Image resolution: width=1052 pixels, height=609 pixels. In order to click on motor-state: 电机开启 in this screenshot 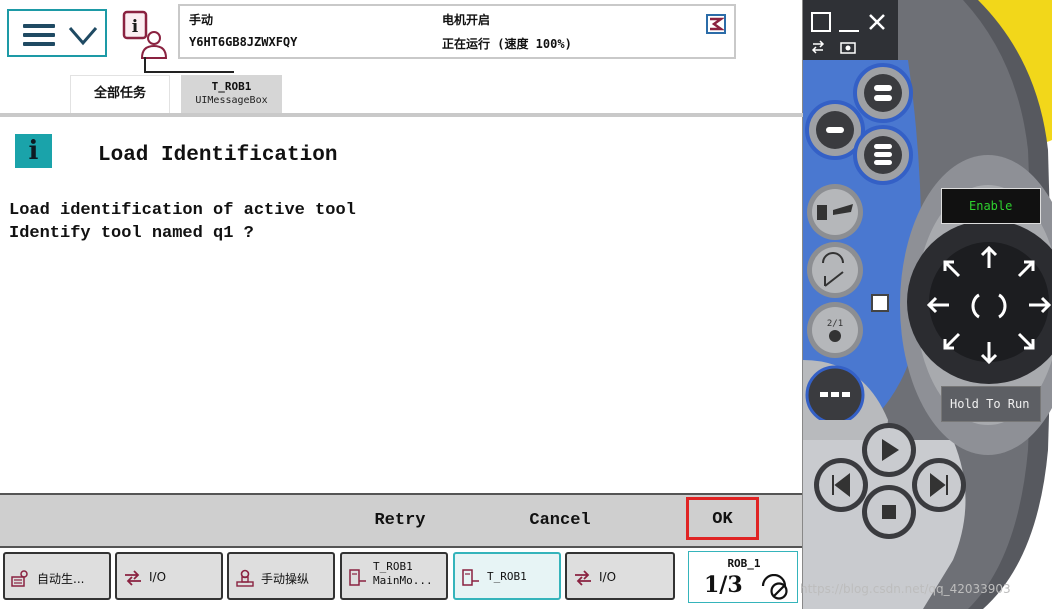, I will do `click(466, 20)`.